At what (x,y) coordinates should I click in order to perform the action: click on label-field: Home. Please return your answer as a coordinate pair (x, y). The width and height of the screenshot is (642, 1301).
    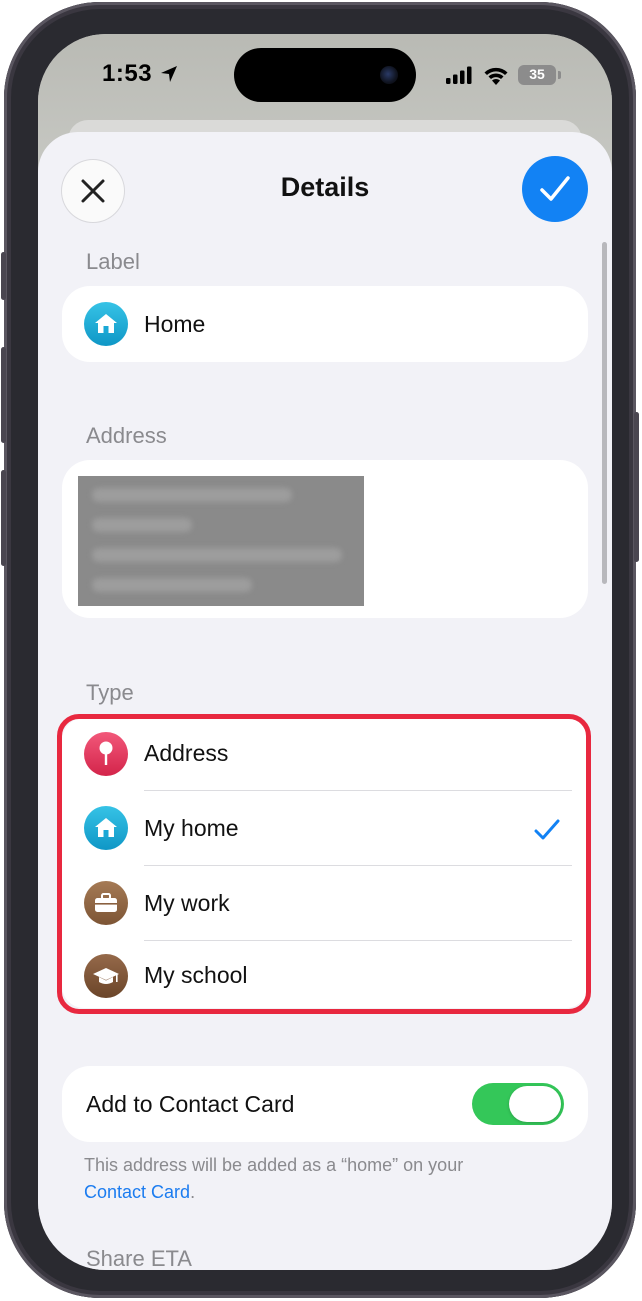
    Looking at the image, I should click on (325, 324).